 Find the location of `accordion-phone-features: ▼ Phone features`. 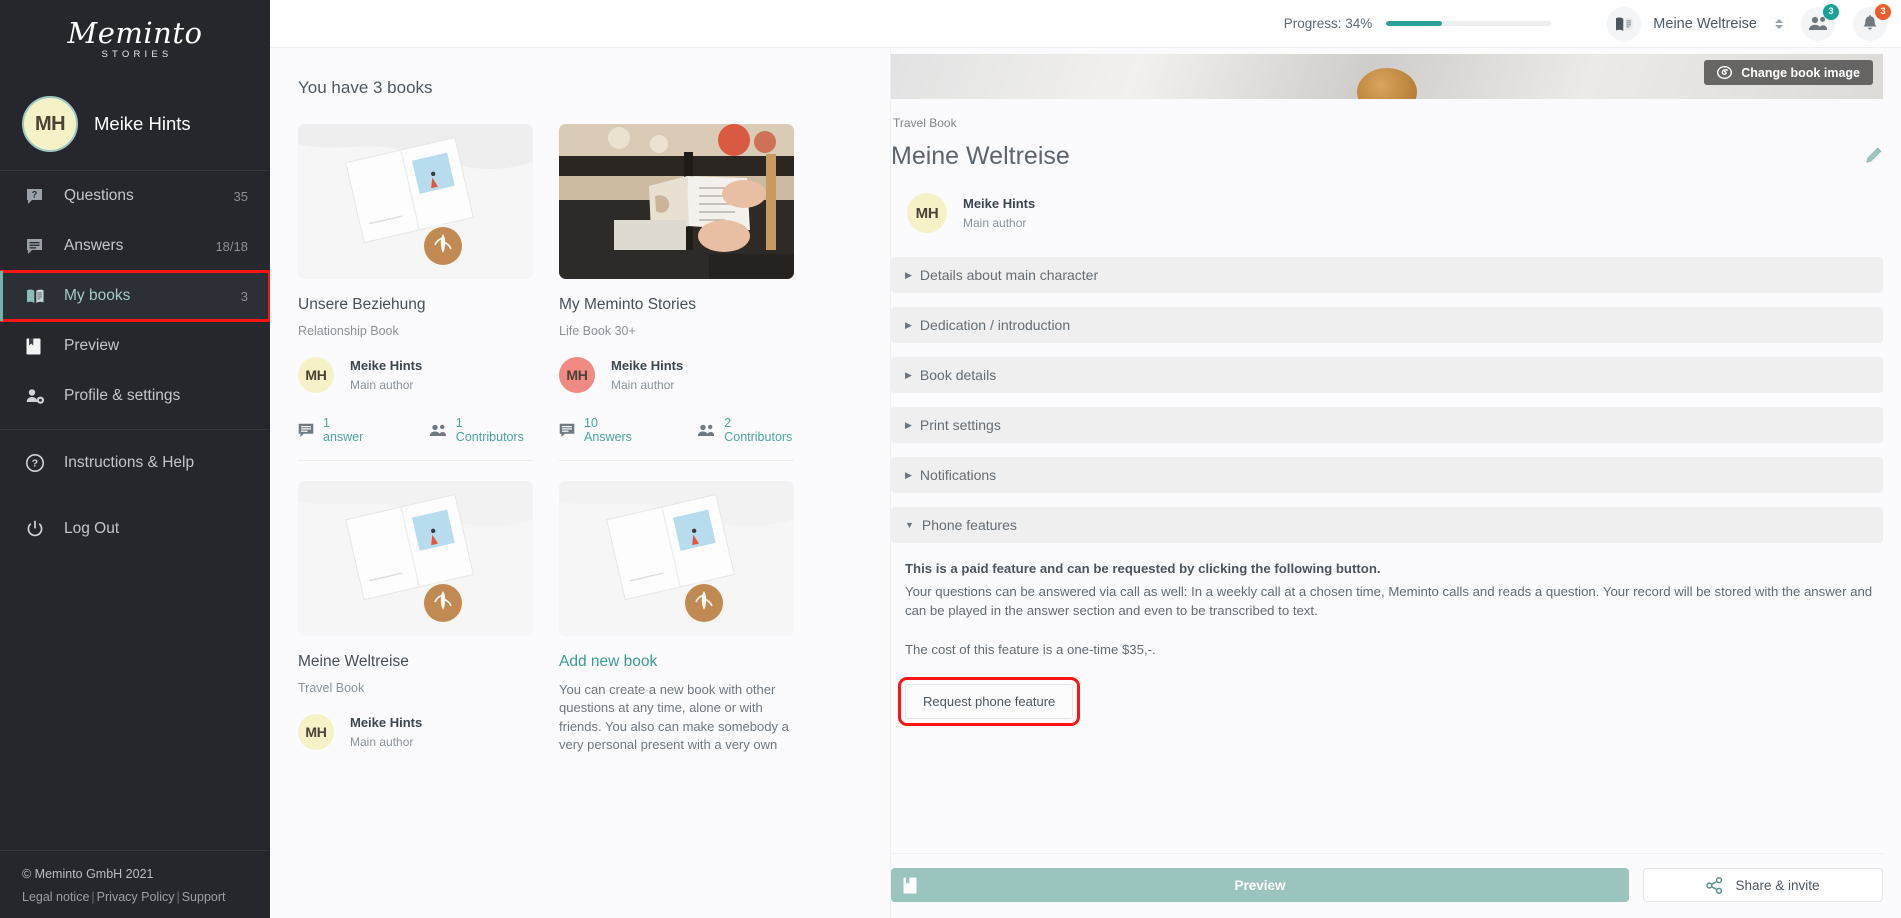

accordion-phone-features: ▼ Phone features is located at coordinates (1387, 525).